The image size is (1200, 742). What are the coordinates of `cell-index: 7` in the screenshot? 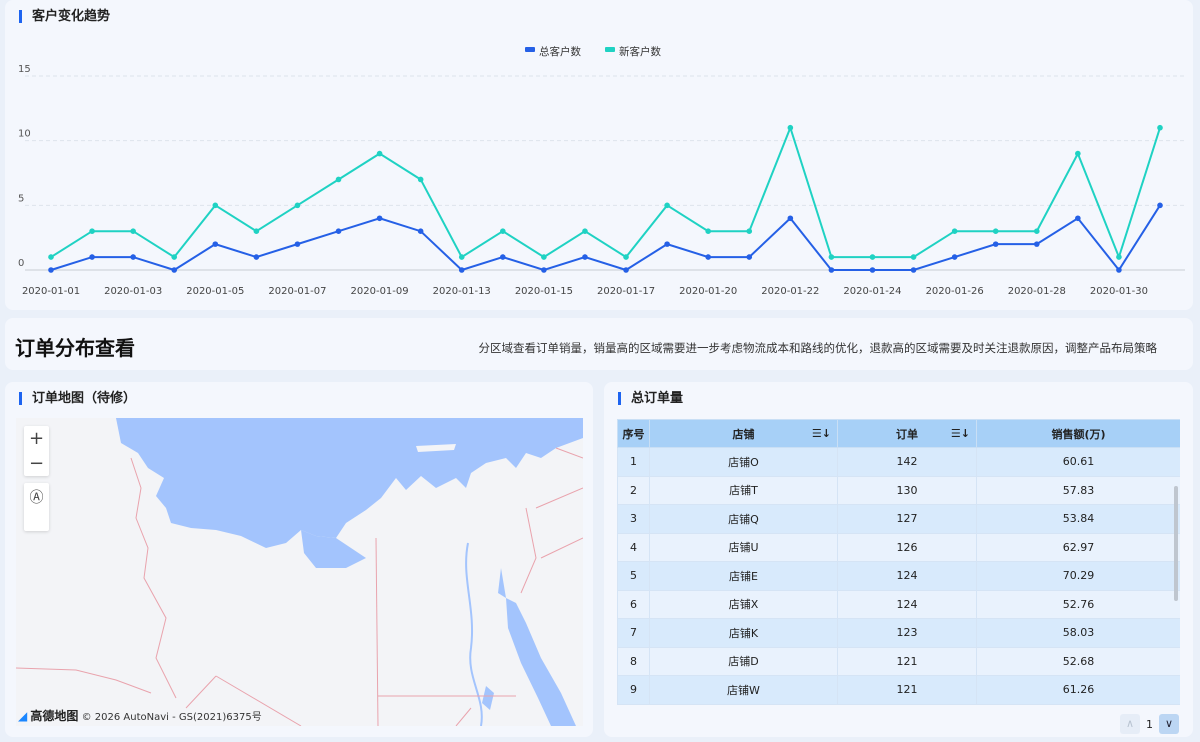 It's located at (633, 633).